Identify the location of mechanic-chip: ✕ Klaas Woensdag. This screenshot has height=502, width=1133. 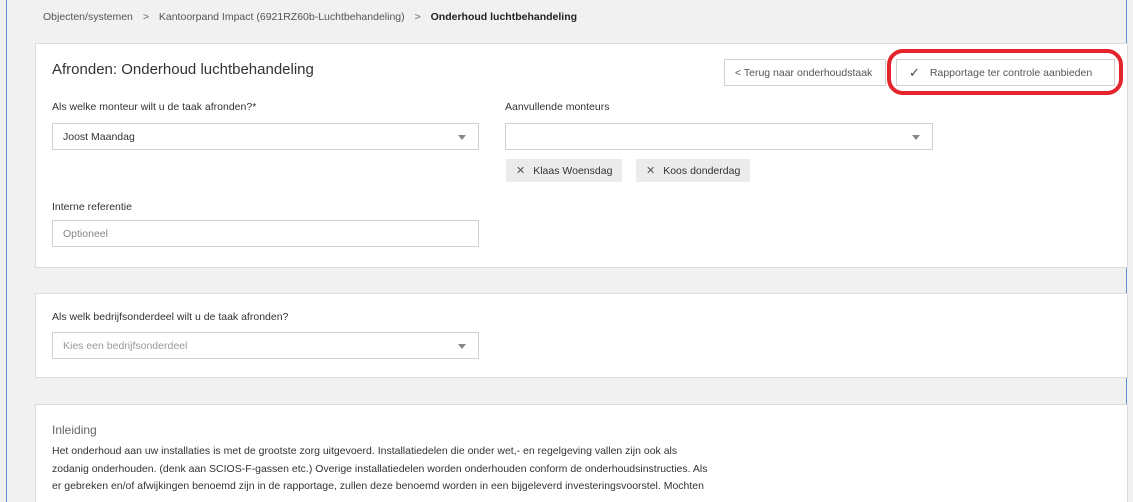
(564, 170).